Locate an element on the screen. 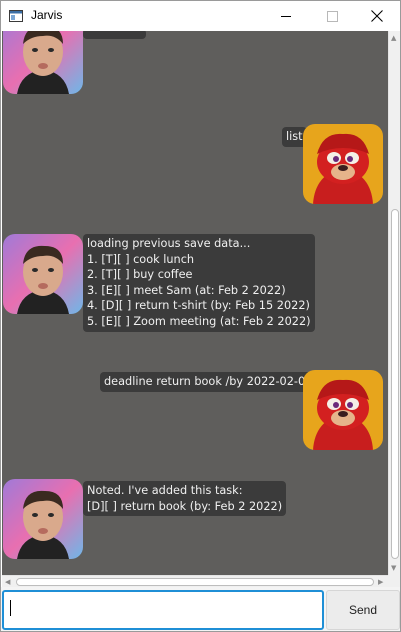 The width and height of the screenshot is (401, 632). scroll-left-arrow-icon: ◀ is located at coordinates (7, 582).